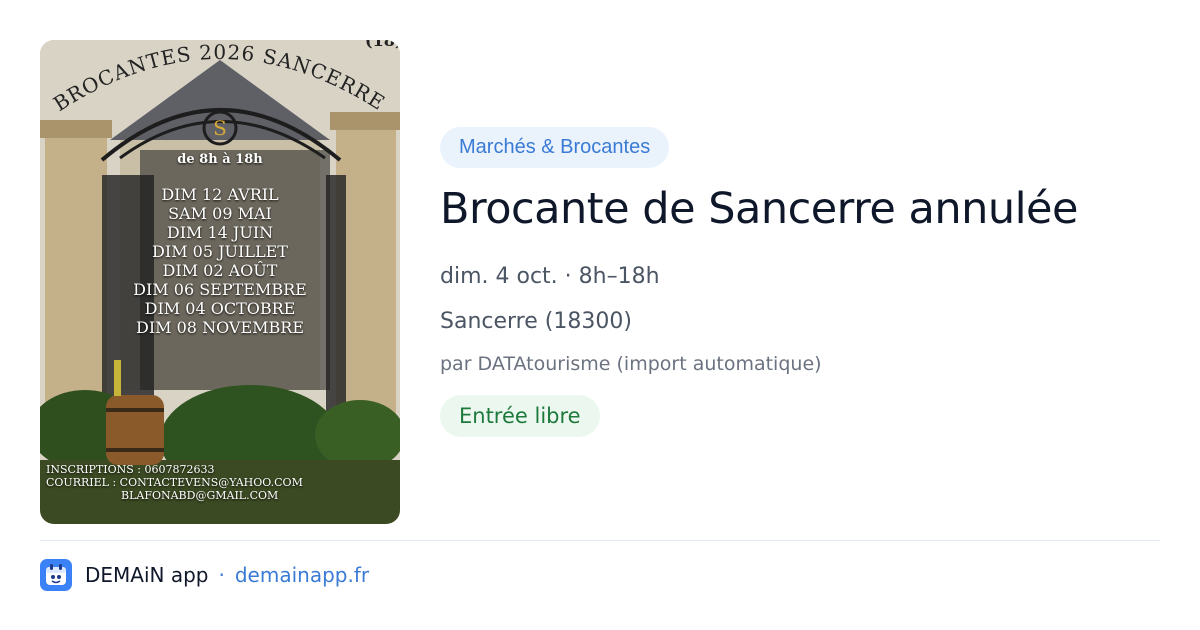 The height and width of the screenshot is (630, 1200). I want to click on demain-app-icon, so click(56, 575).